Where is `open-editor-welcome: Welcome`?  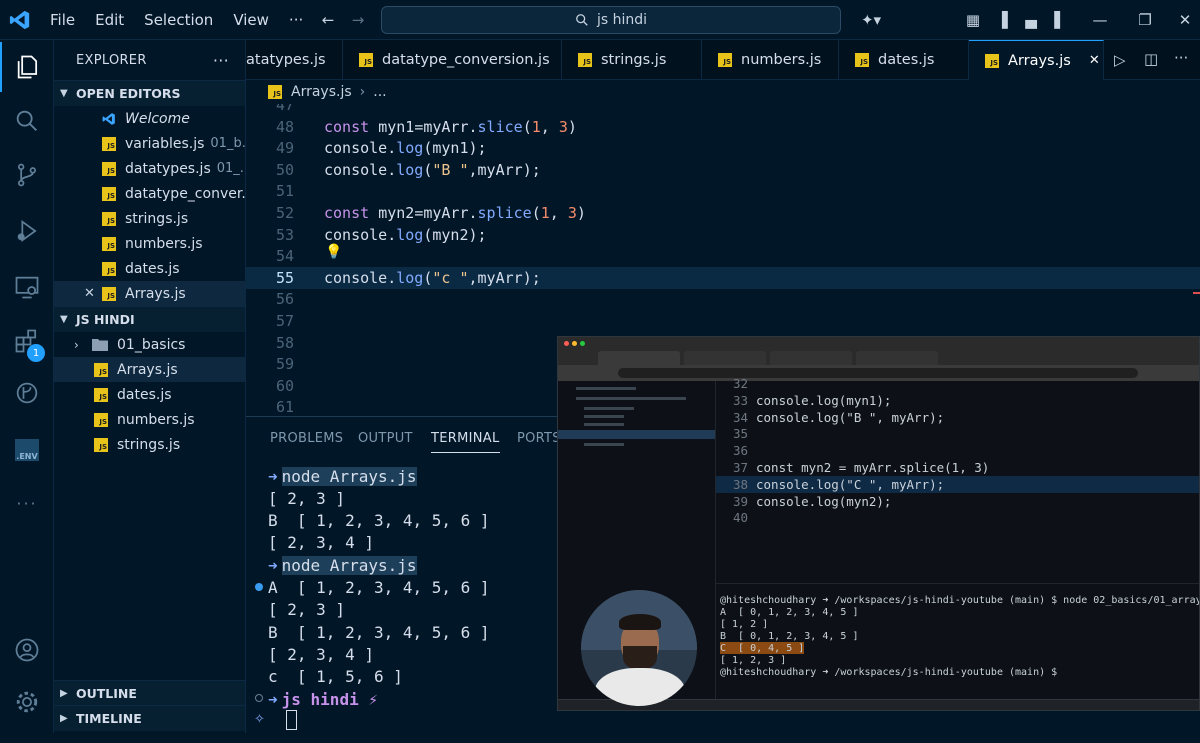 open-editor-welcome: Welcome is located at coordinates (149, 118).